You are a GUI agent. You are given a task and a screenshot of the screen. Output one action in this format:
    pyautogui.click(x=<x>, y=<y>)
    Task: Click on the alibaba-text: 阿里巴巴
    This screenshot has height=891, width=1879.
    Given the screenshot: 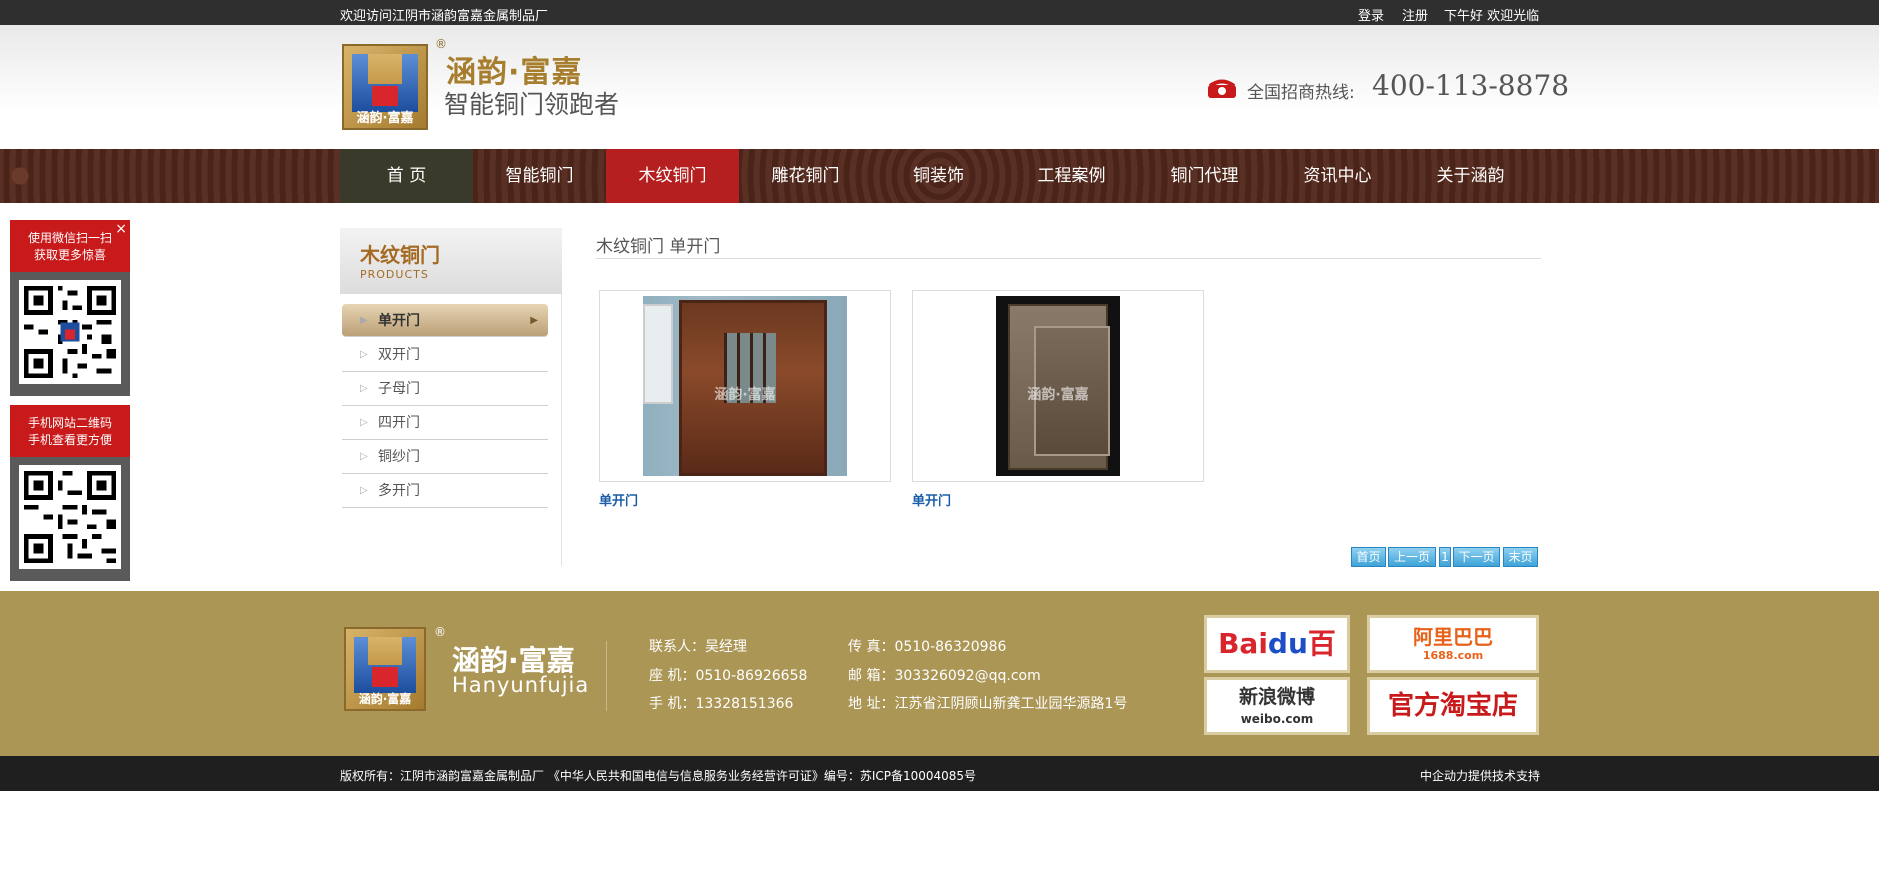 What is the action you would take?
    pyautogui.click(x=1453, y=637)
    